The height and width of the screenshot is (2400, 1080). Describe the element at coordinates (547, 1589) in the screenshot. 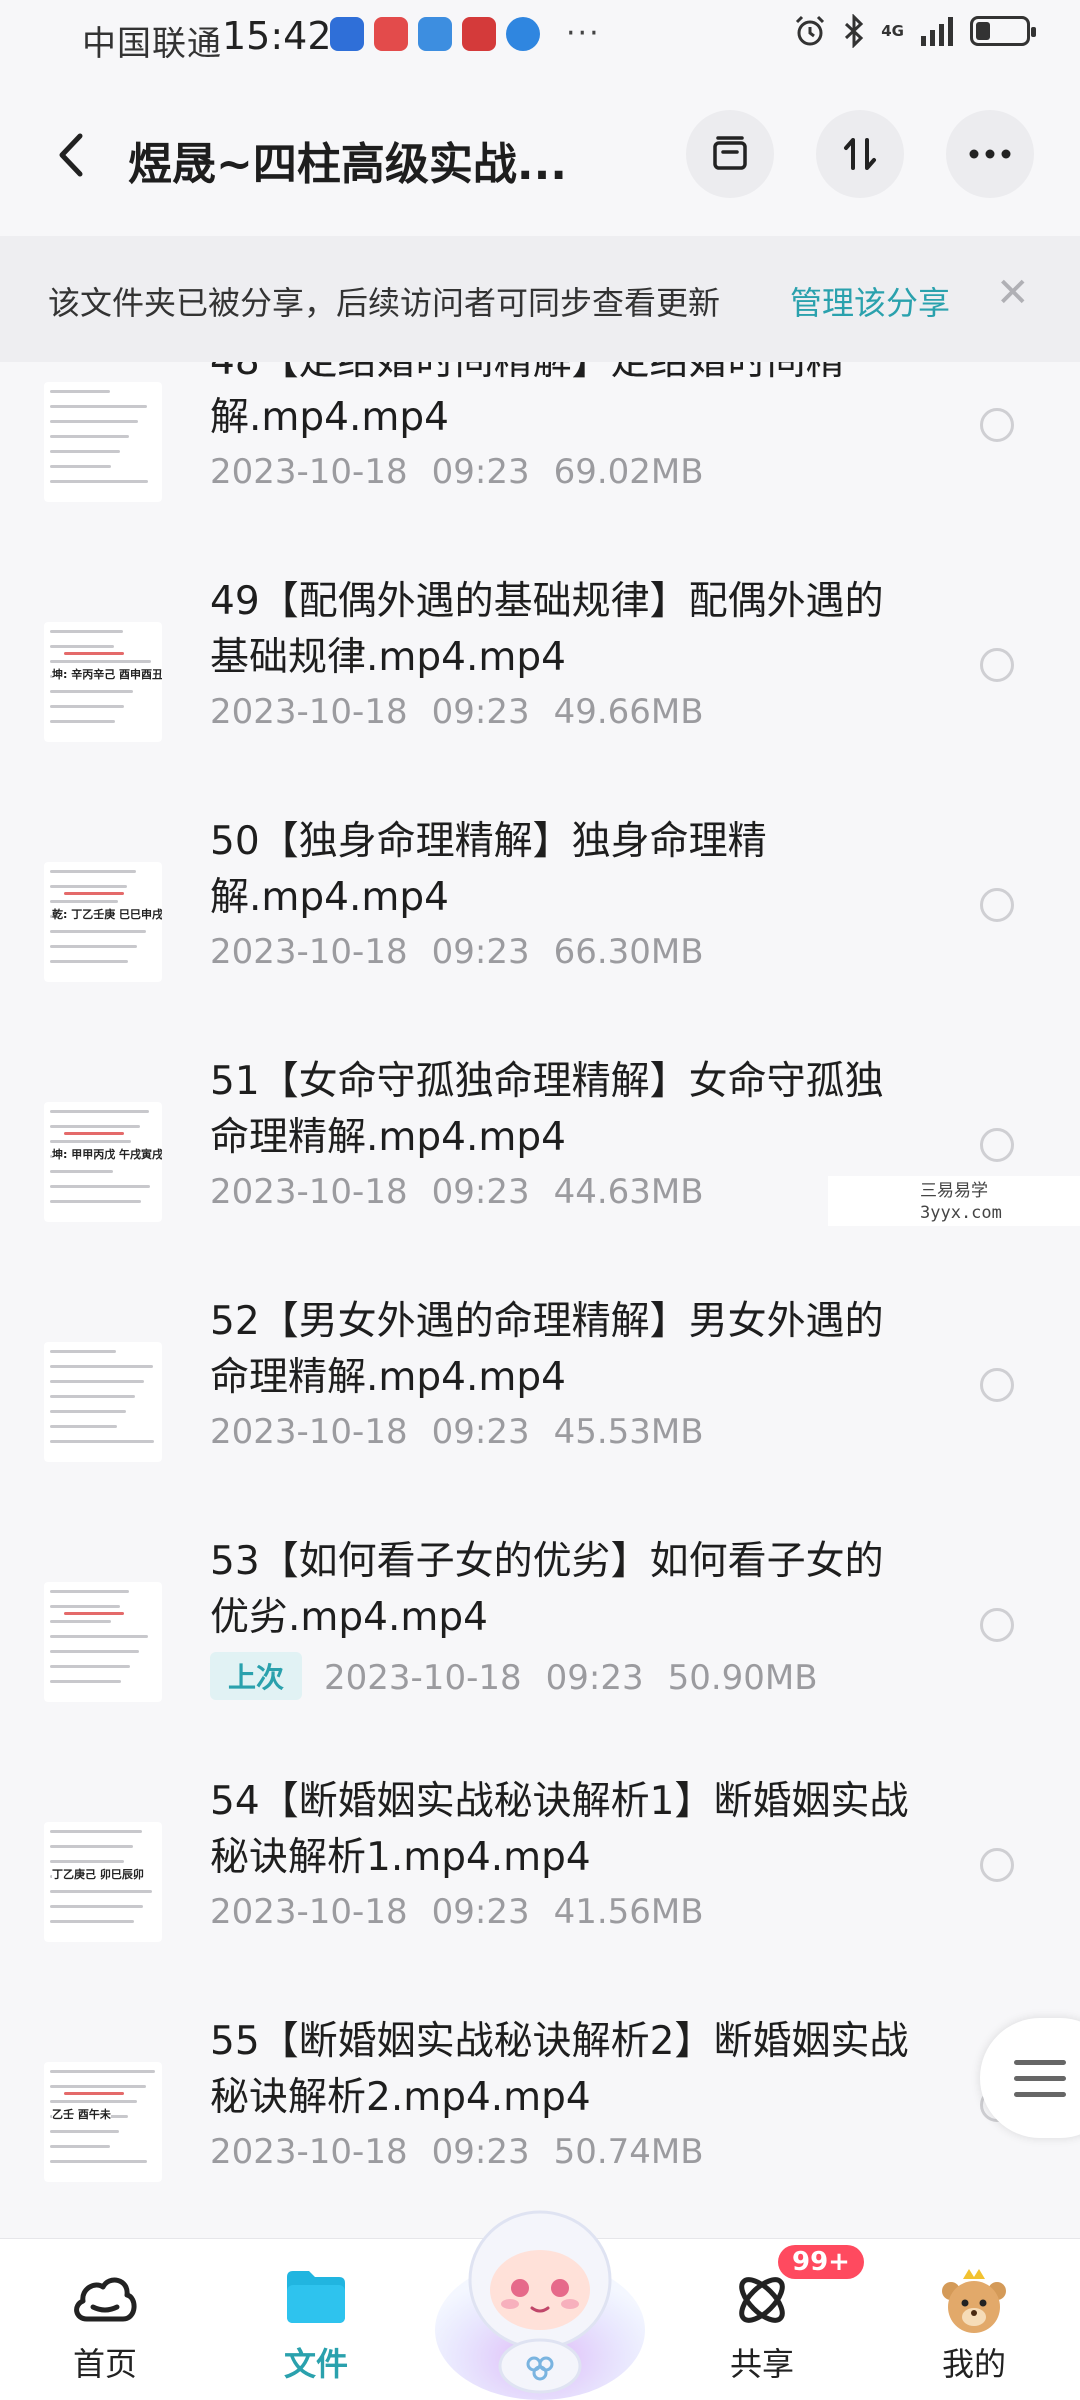

I see `file-name: 53【如何看子女的优劣】如何看子女的优劣.mp4.mp4` at that location.